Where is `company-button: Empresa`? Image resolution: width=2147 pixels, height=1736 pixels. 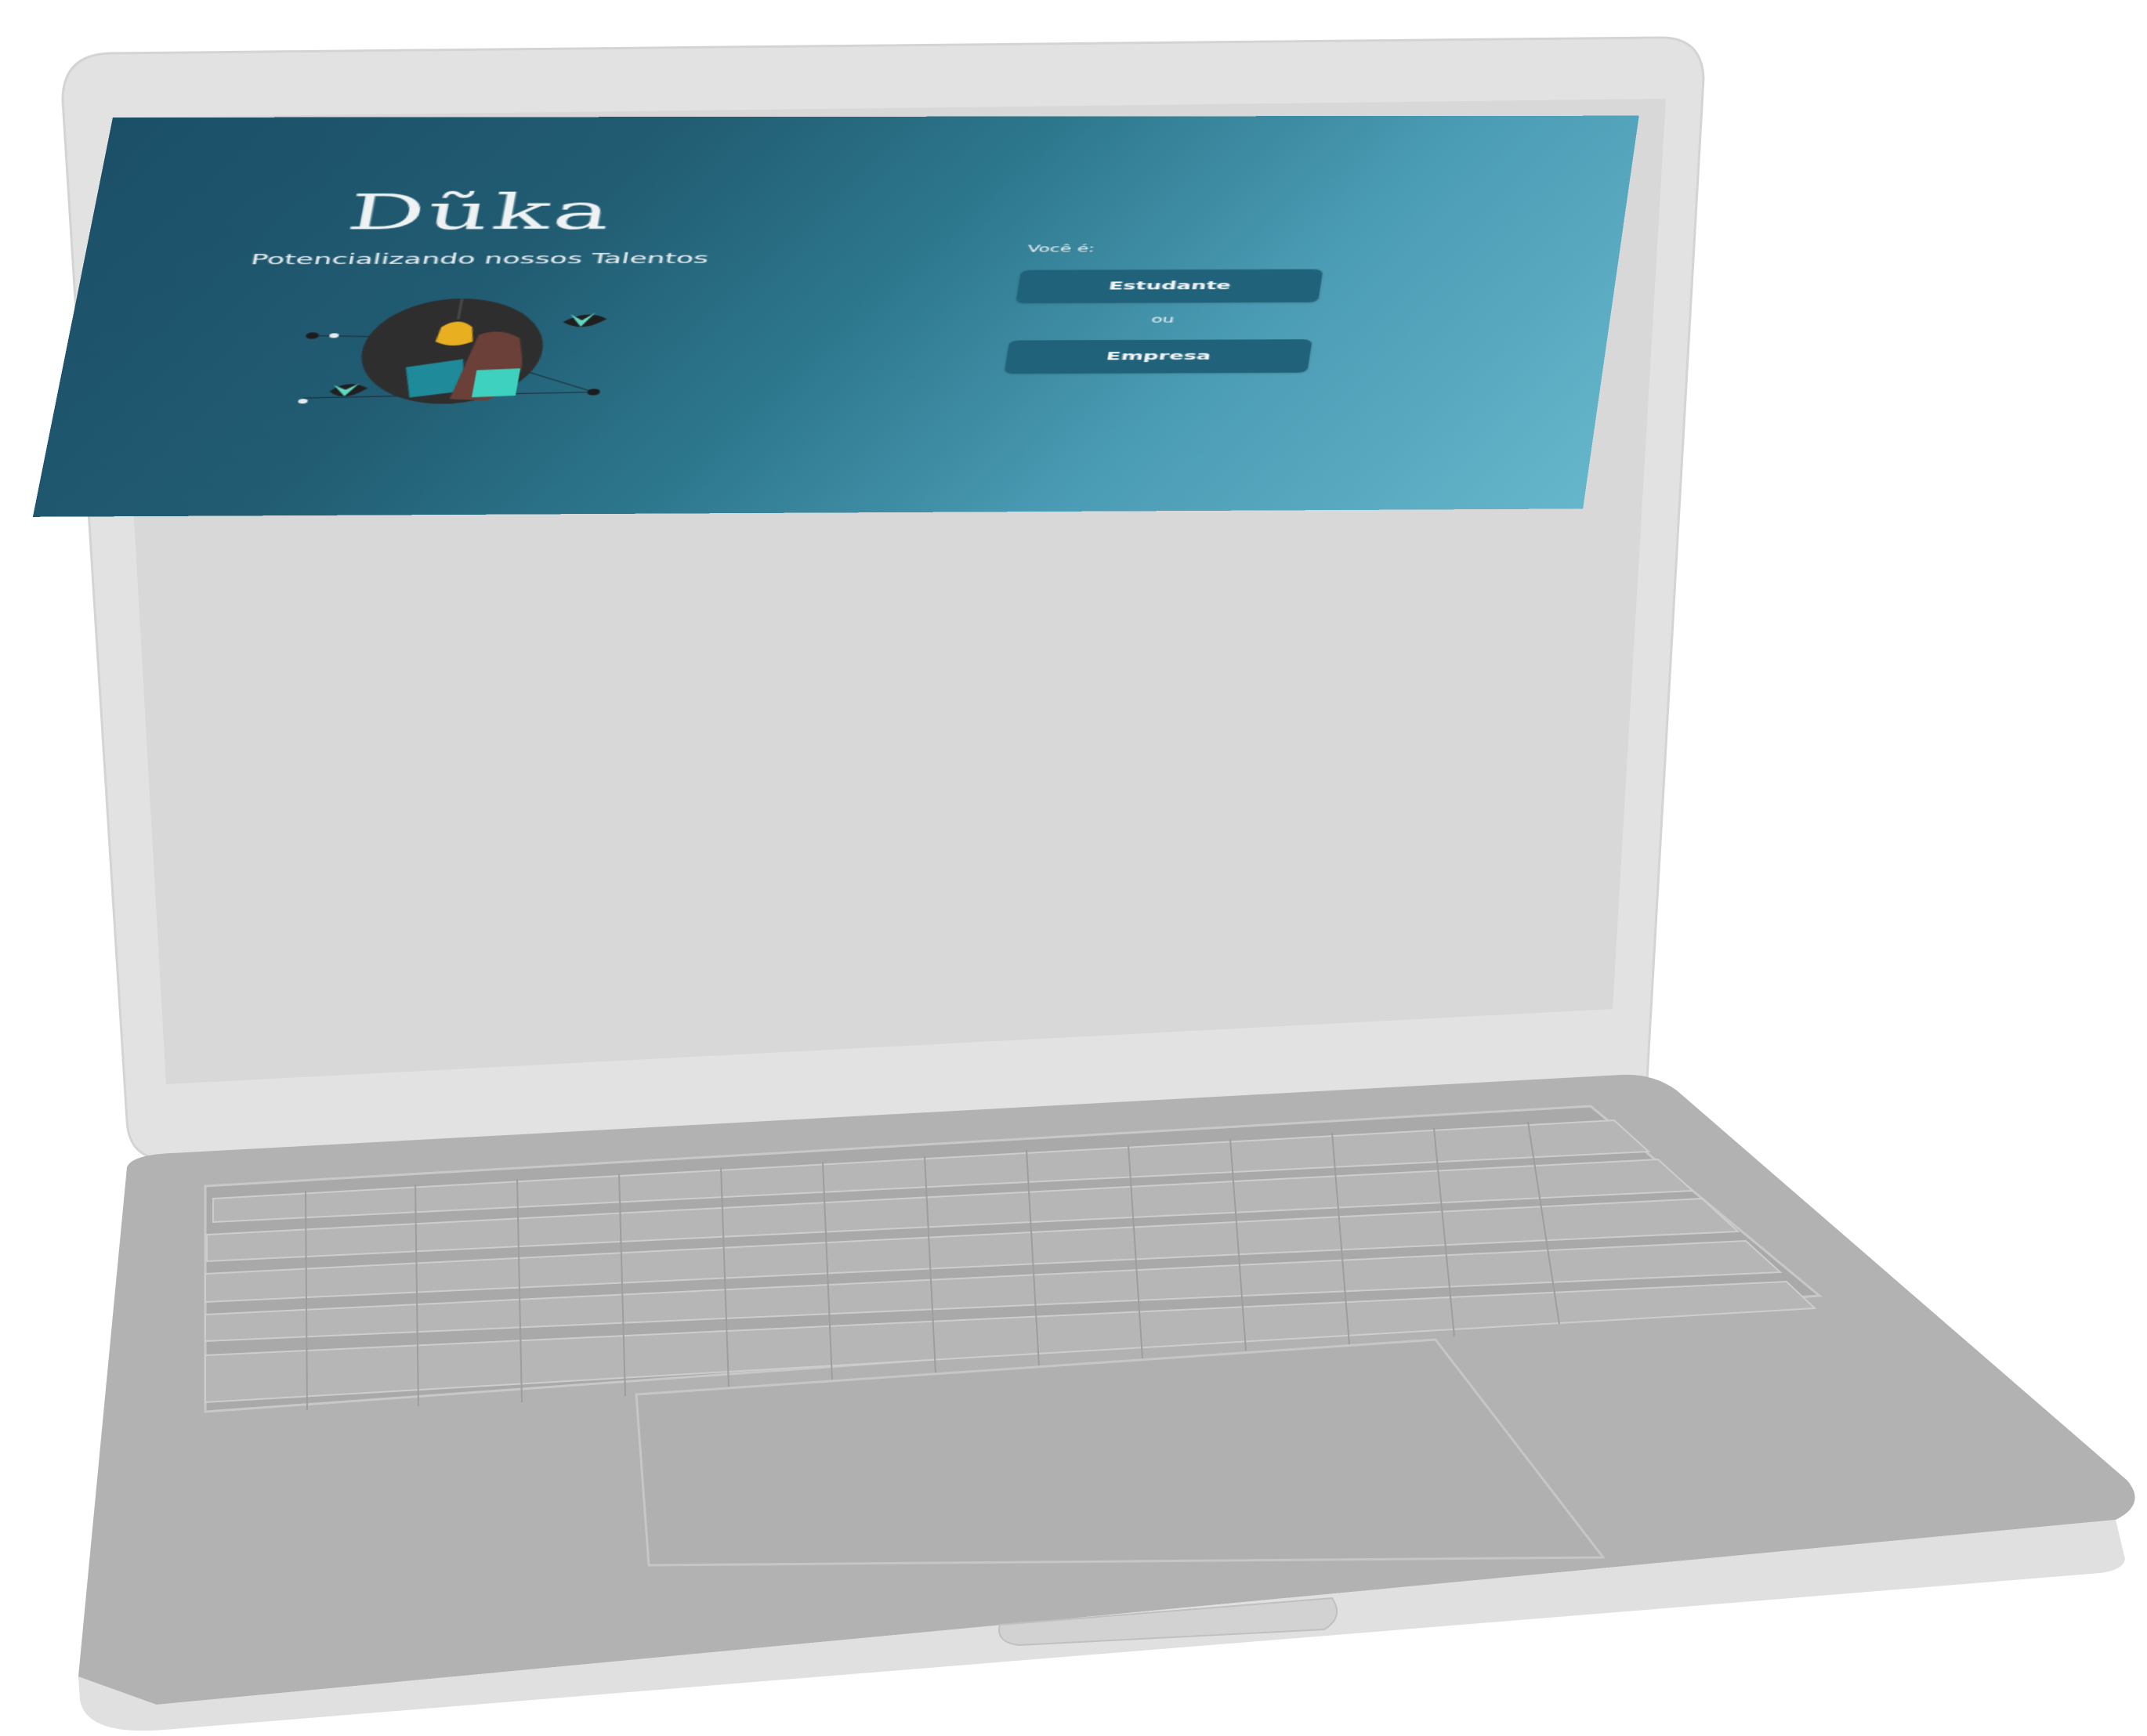 company-button: Empresa is located at coordinates (1158, 356).